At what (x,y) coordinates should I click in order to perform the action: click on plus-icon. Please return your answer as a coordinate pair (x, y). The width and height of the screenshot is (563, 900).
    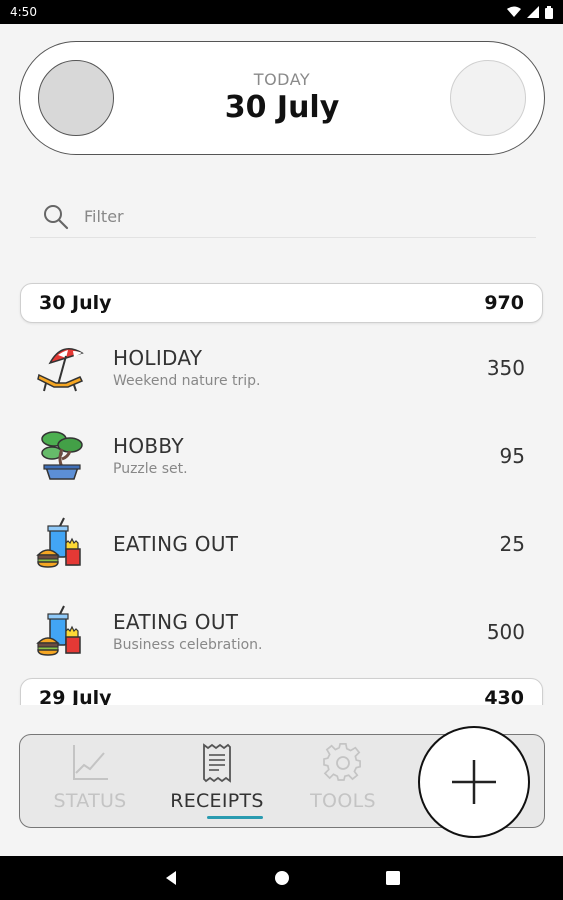
    Looking at the image, I should click on (474, 782).